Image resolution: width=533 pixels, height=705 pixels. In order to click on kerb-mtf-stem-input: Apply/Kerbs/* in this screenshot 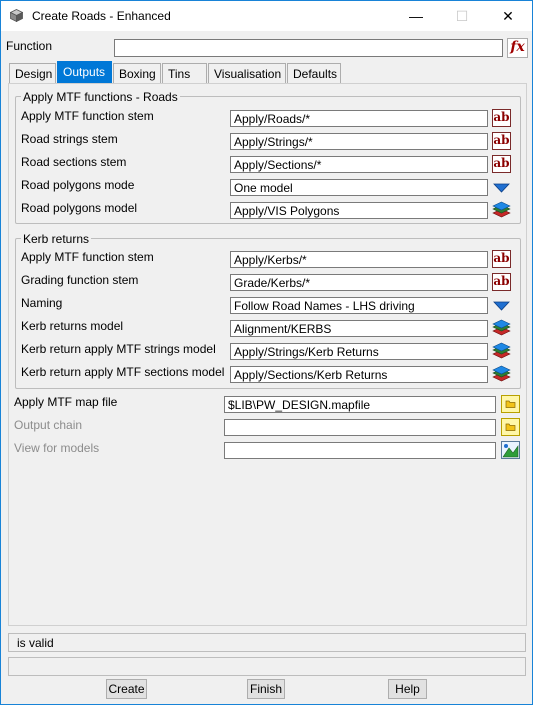, I will do `click(359, 259)`.